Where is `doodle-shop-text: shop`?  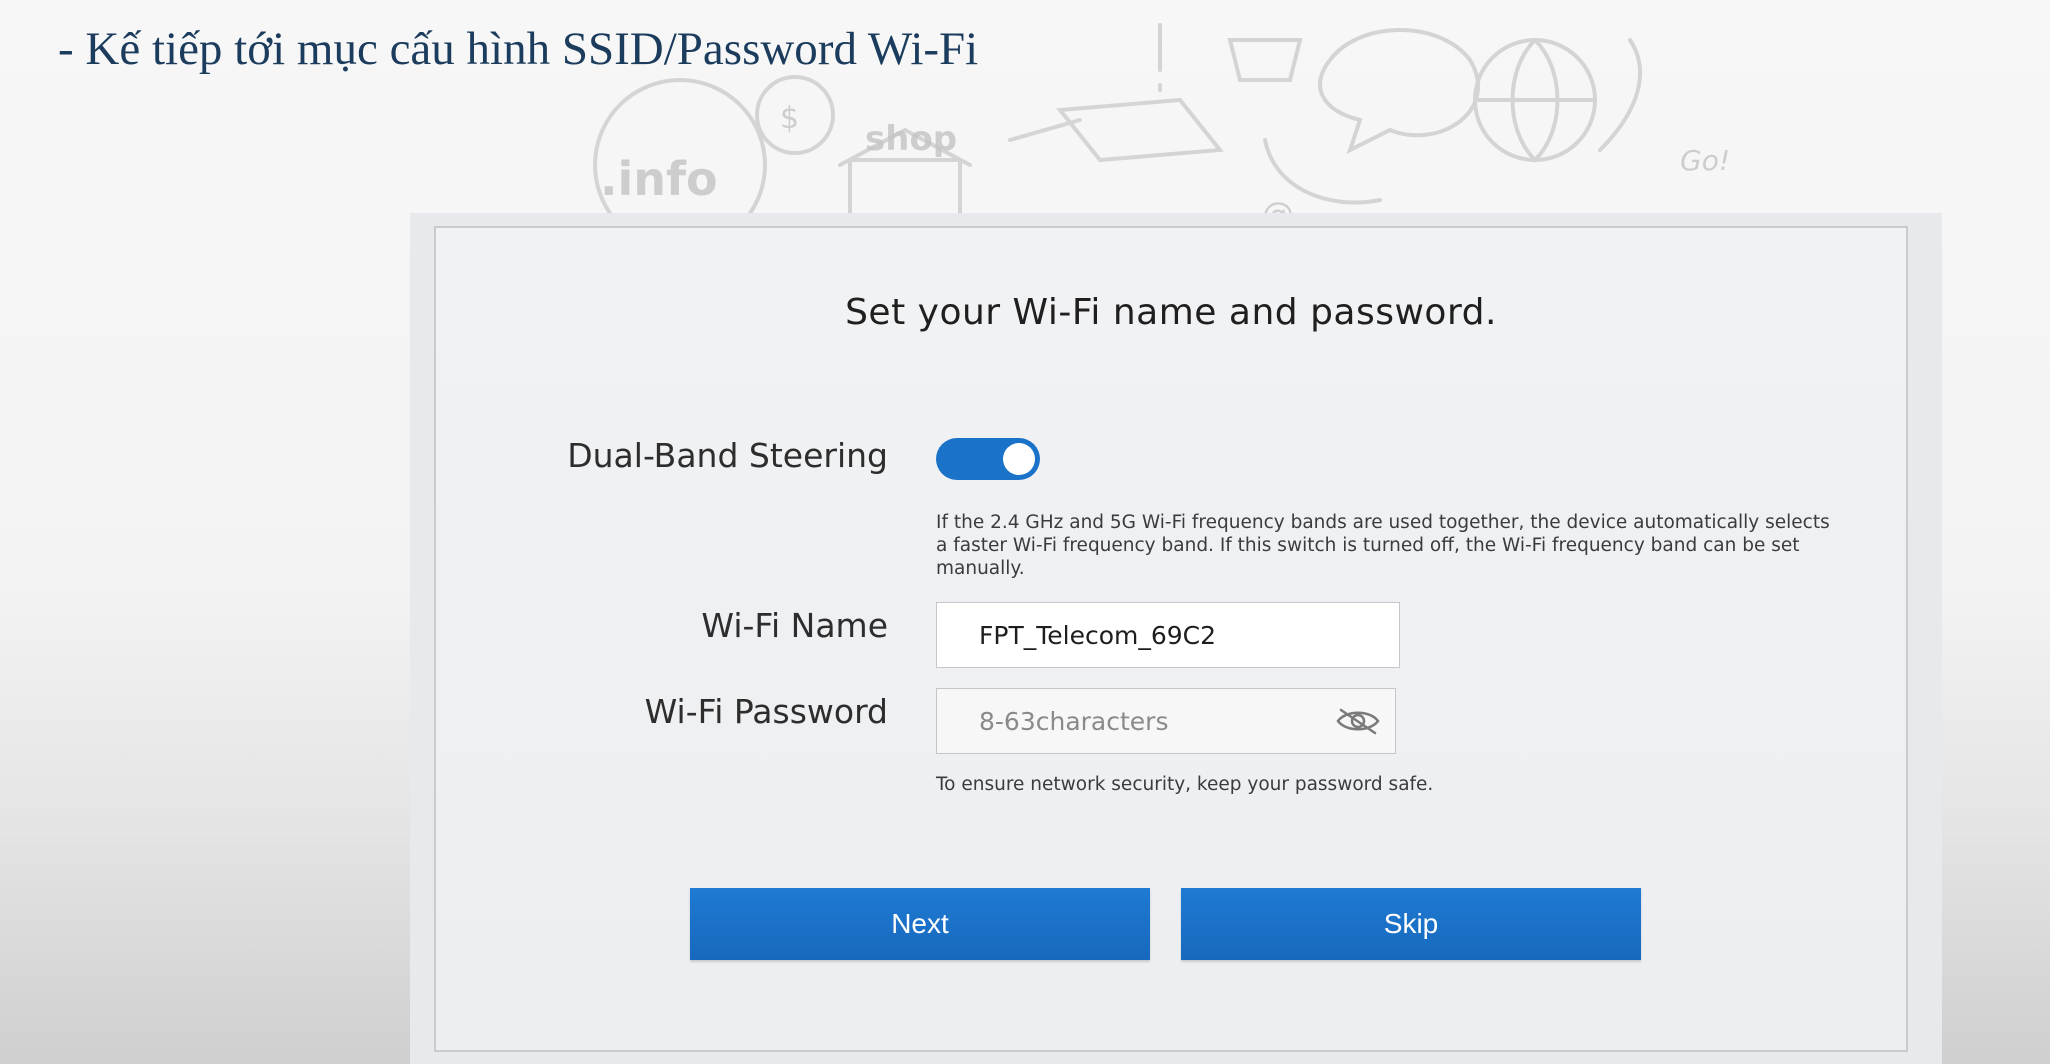
doodle-shop-text: shop is located at coordinates (911, 139).